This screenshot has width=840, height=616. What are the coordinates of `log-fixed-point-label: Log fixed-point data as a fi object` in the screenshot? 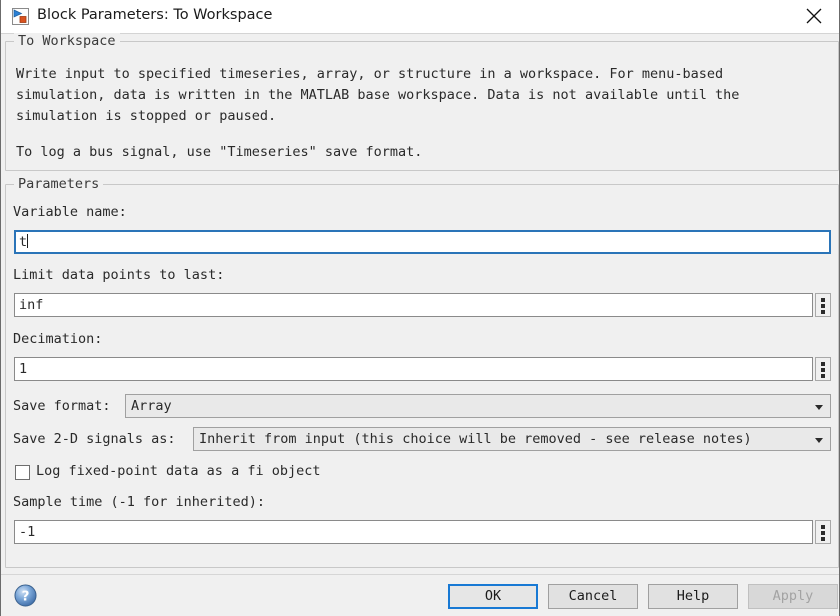 It's located at (178, 471).